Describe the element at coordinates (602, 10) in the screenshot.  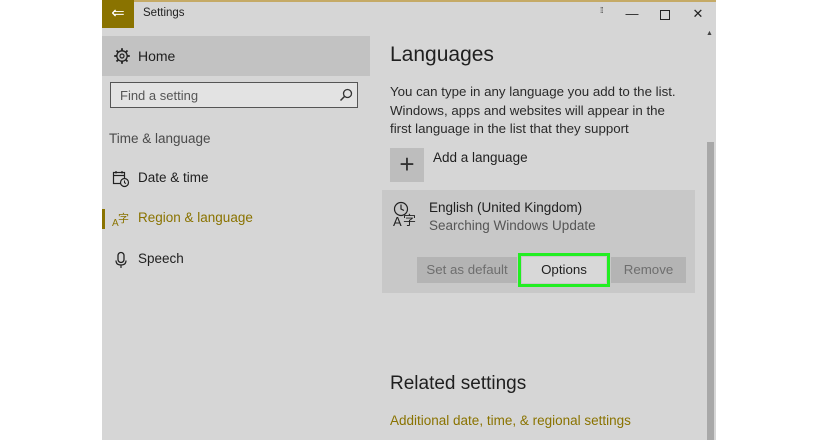
I see `grip-icon: ⁞⁞` at that location.